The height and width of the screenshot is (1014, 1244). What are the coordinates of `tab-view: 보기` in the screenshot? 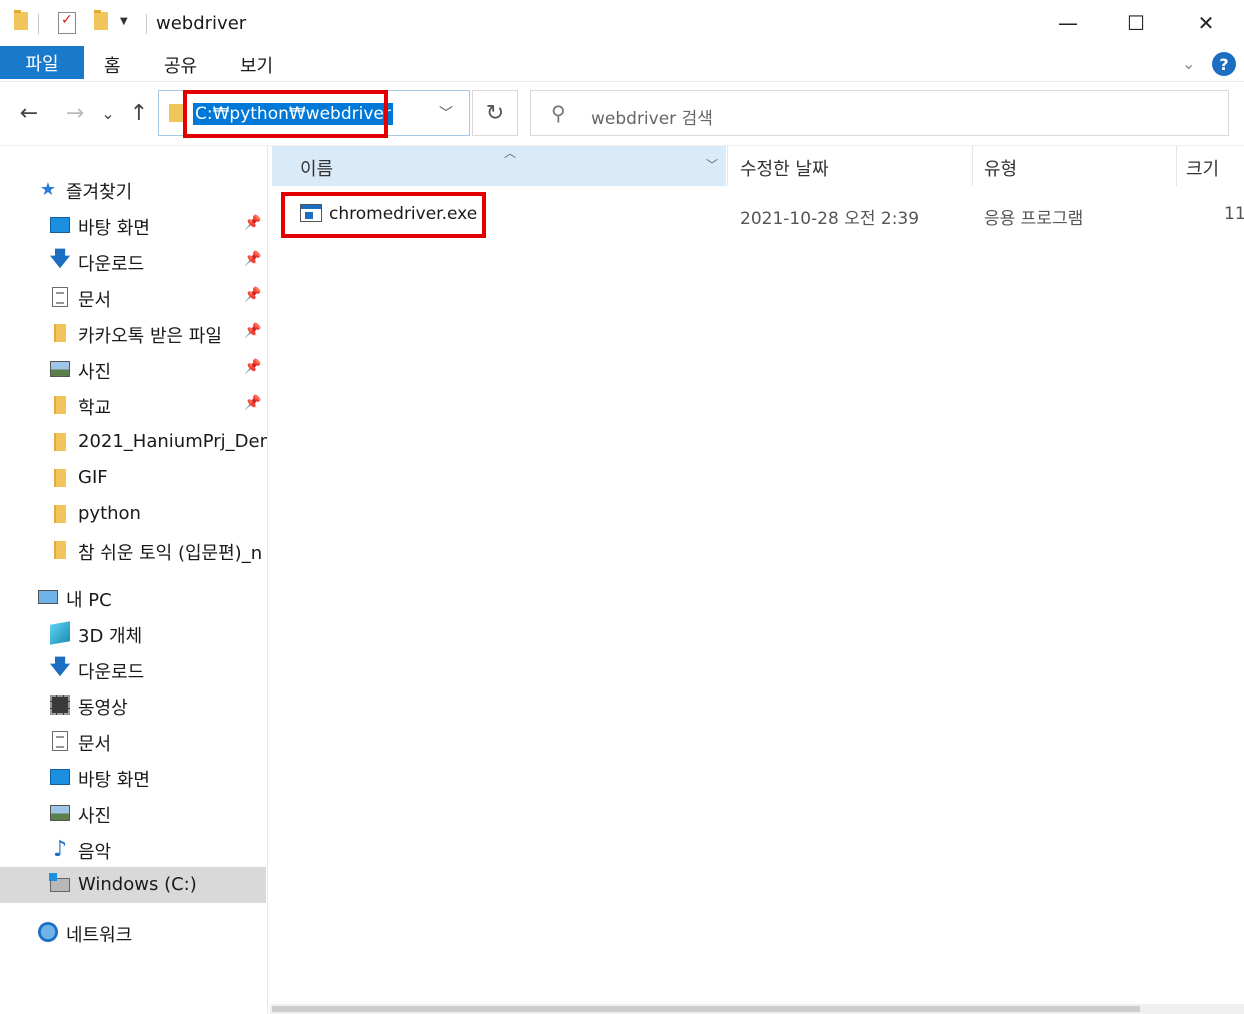 It's located at (256, 65).